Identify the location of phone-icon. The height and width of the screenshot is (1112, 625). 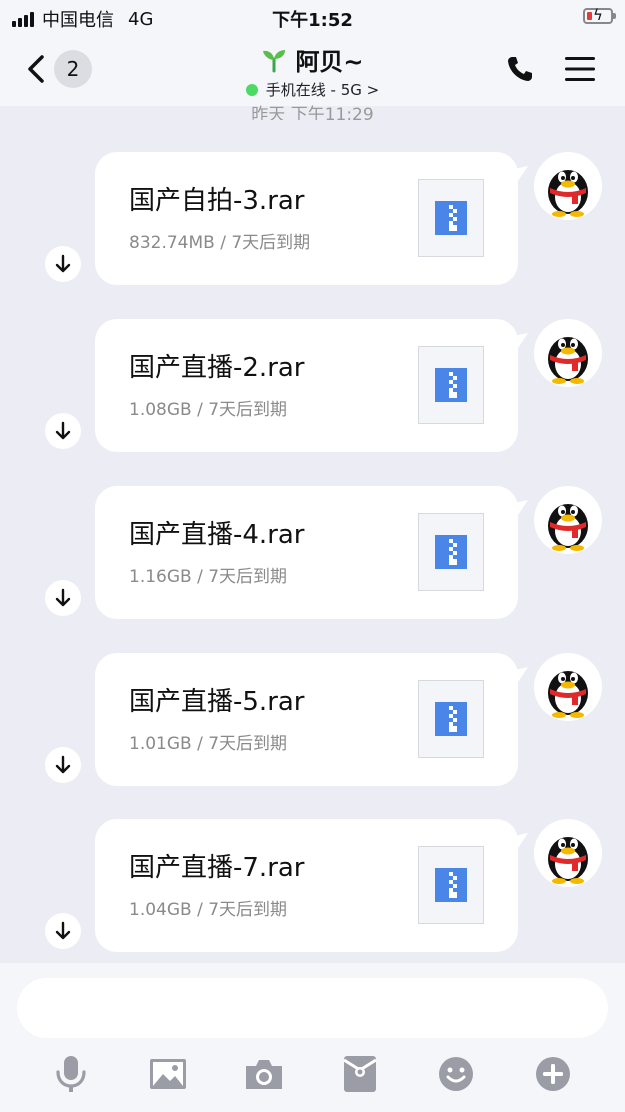
(520, 69).